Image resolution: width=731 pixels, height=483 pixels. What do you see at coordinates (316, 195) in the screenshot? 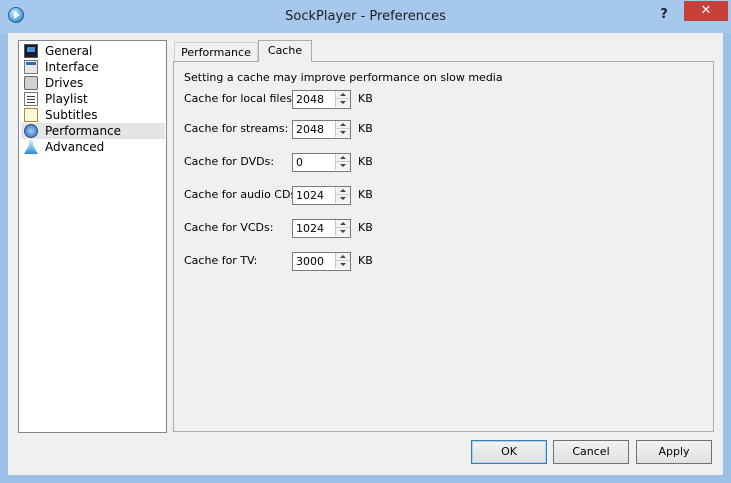
I see `cache-audio-cds-input` at bounding box center [316, 195].